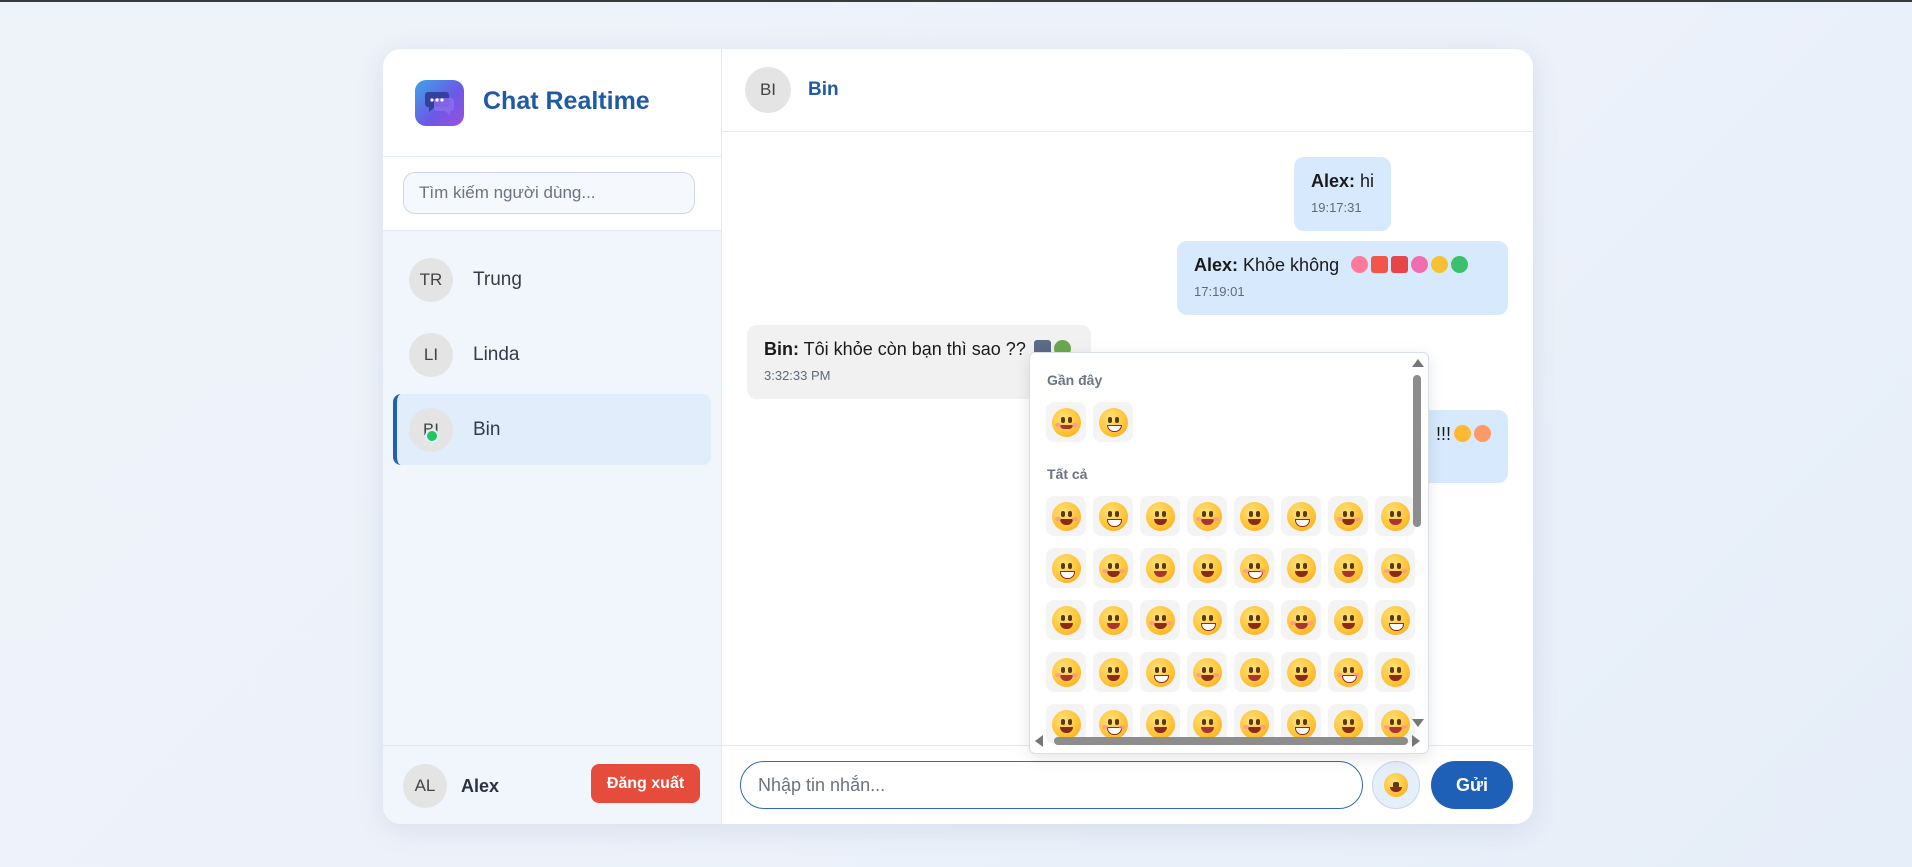  Describe the element at coordinates (439, 103) in the screenshot. I see `chat-logo-icon` at that location.